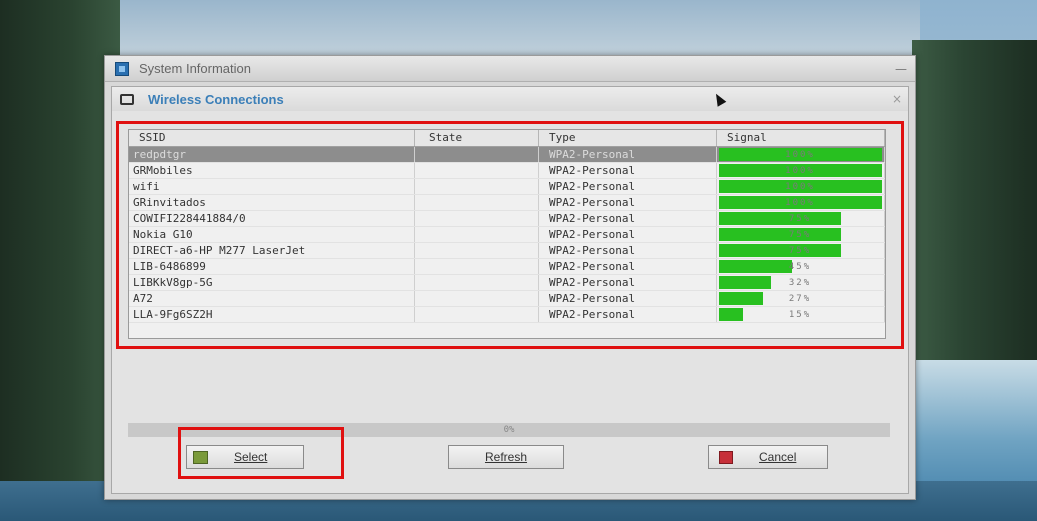 This screenshot has height=521, width=1037. What do you see at coordinates (122, 68) in the screenshot?
I see `system-info-icon` at bounding box center [122, 68].